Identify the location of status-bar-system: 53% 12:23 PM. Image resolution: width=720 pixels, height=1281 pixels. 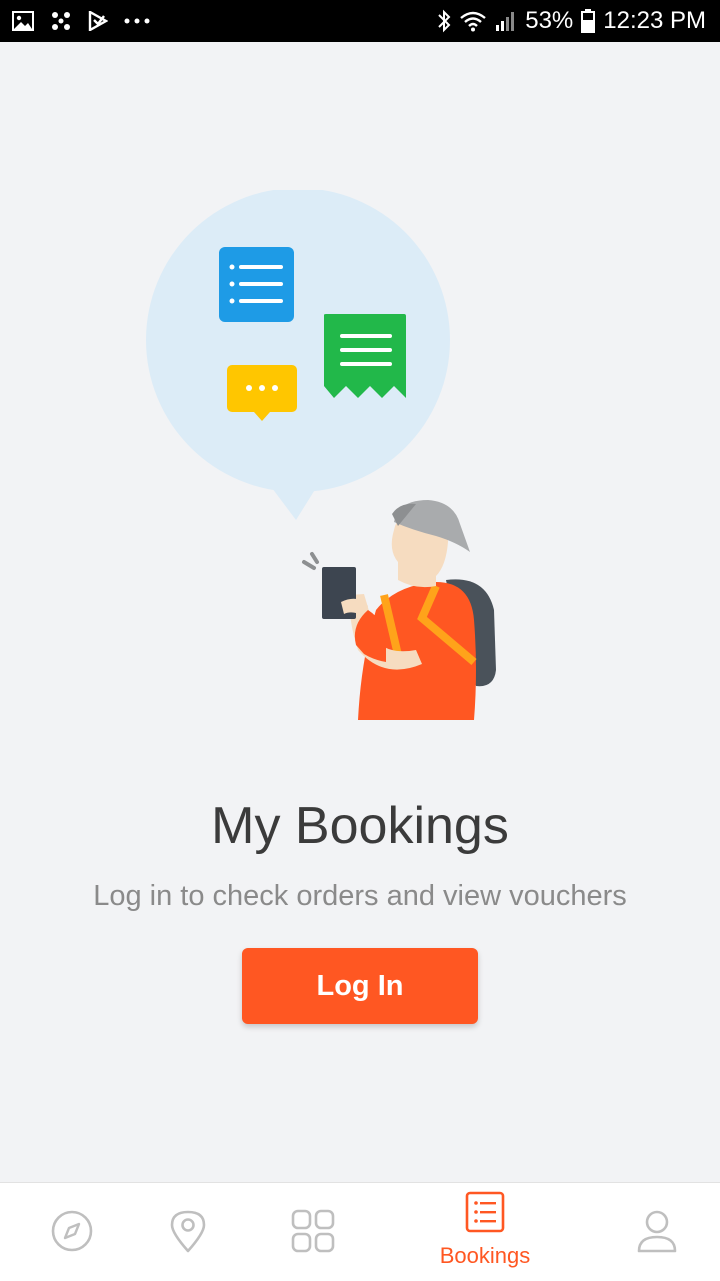
(571, 21).